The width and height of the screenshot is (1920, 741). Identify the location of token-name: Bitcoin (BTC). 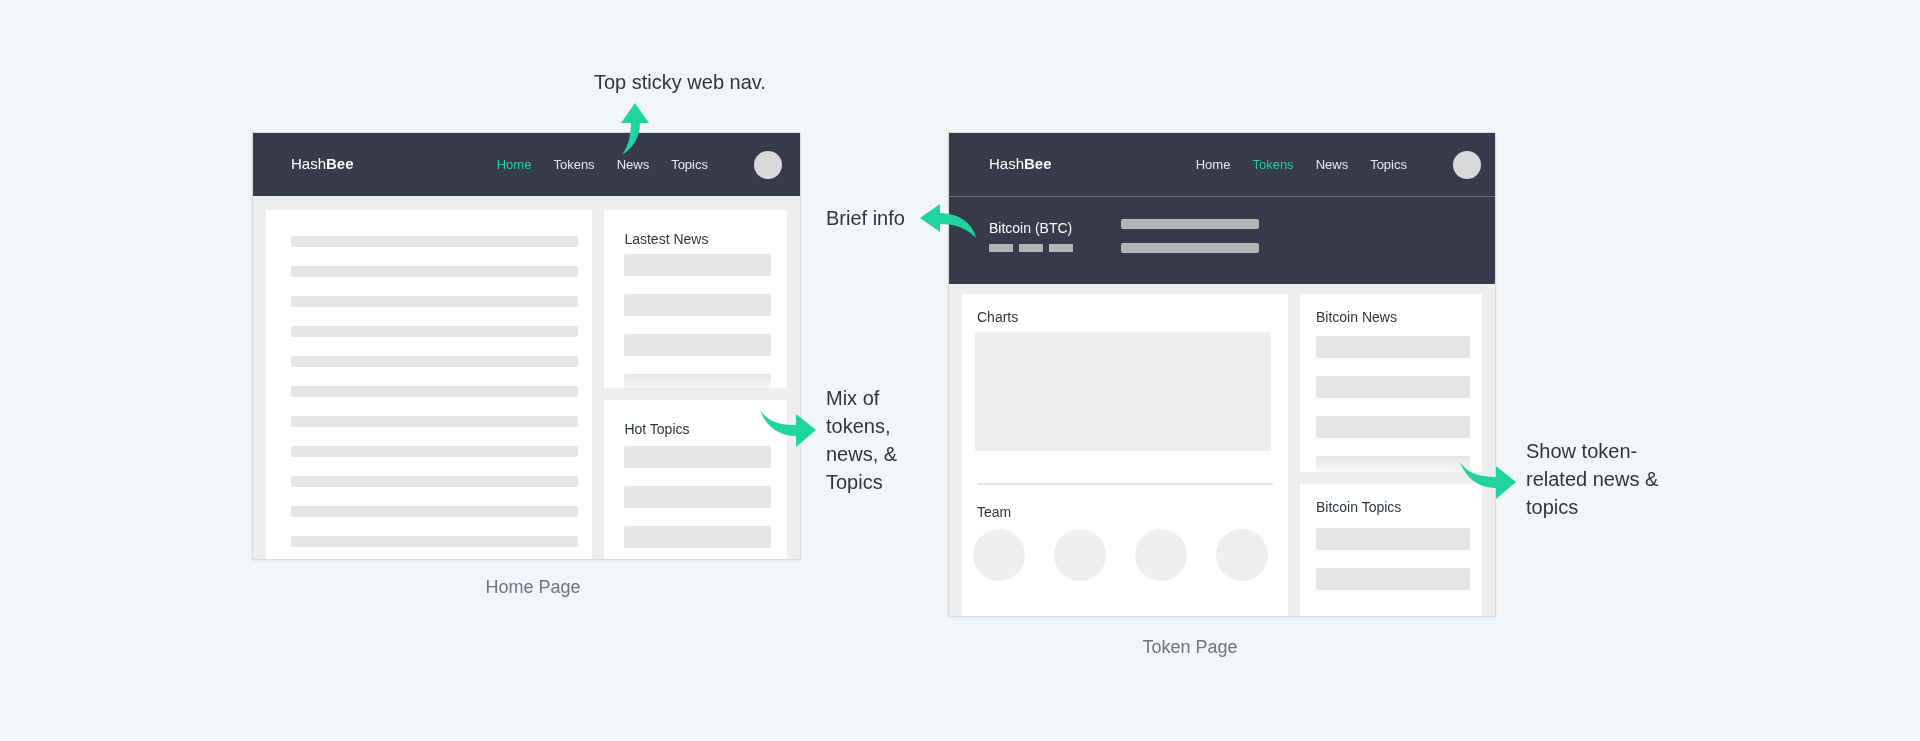
(1031, 228).